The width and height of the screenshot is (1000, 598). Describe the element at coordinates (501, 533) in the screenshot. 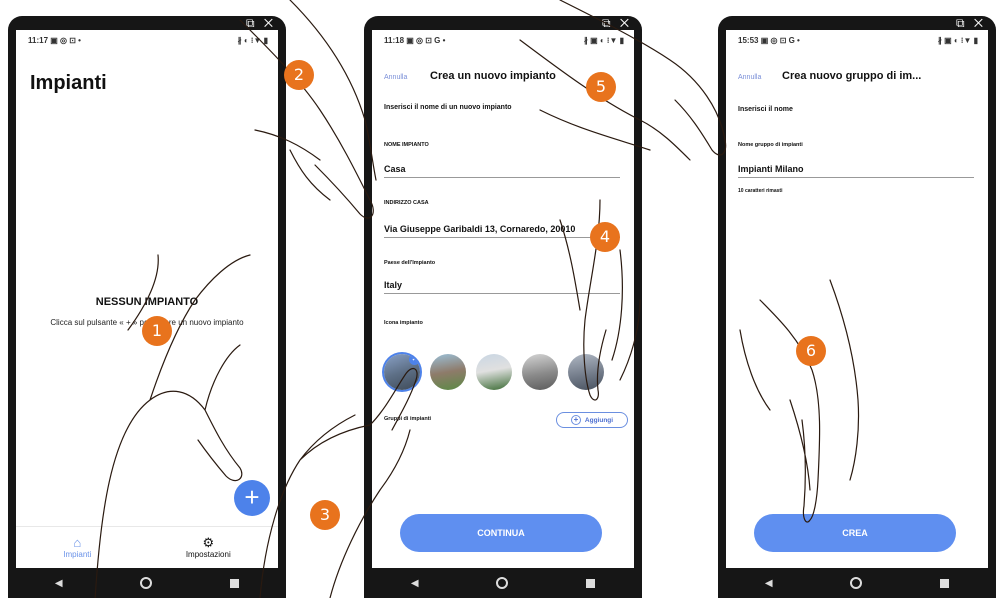

I see `continue-button: CONTINUA` at that location.